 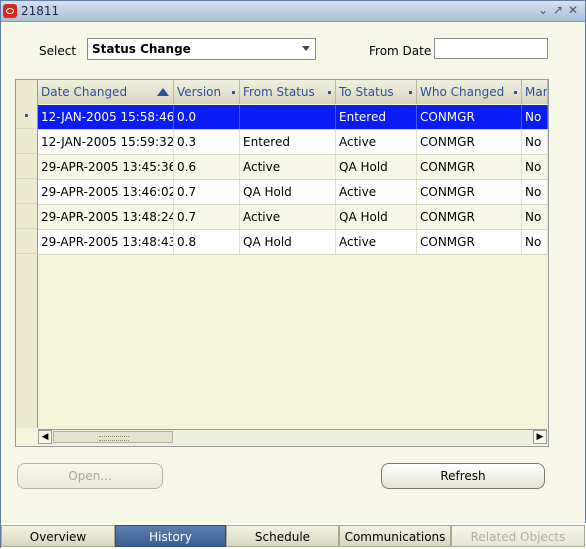 I want to click on scroll-left-icon: ◀, so click(x=45, y=437).